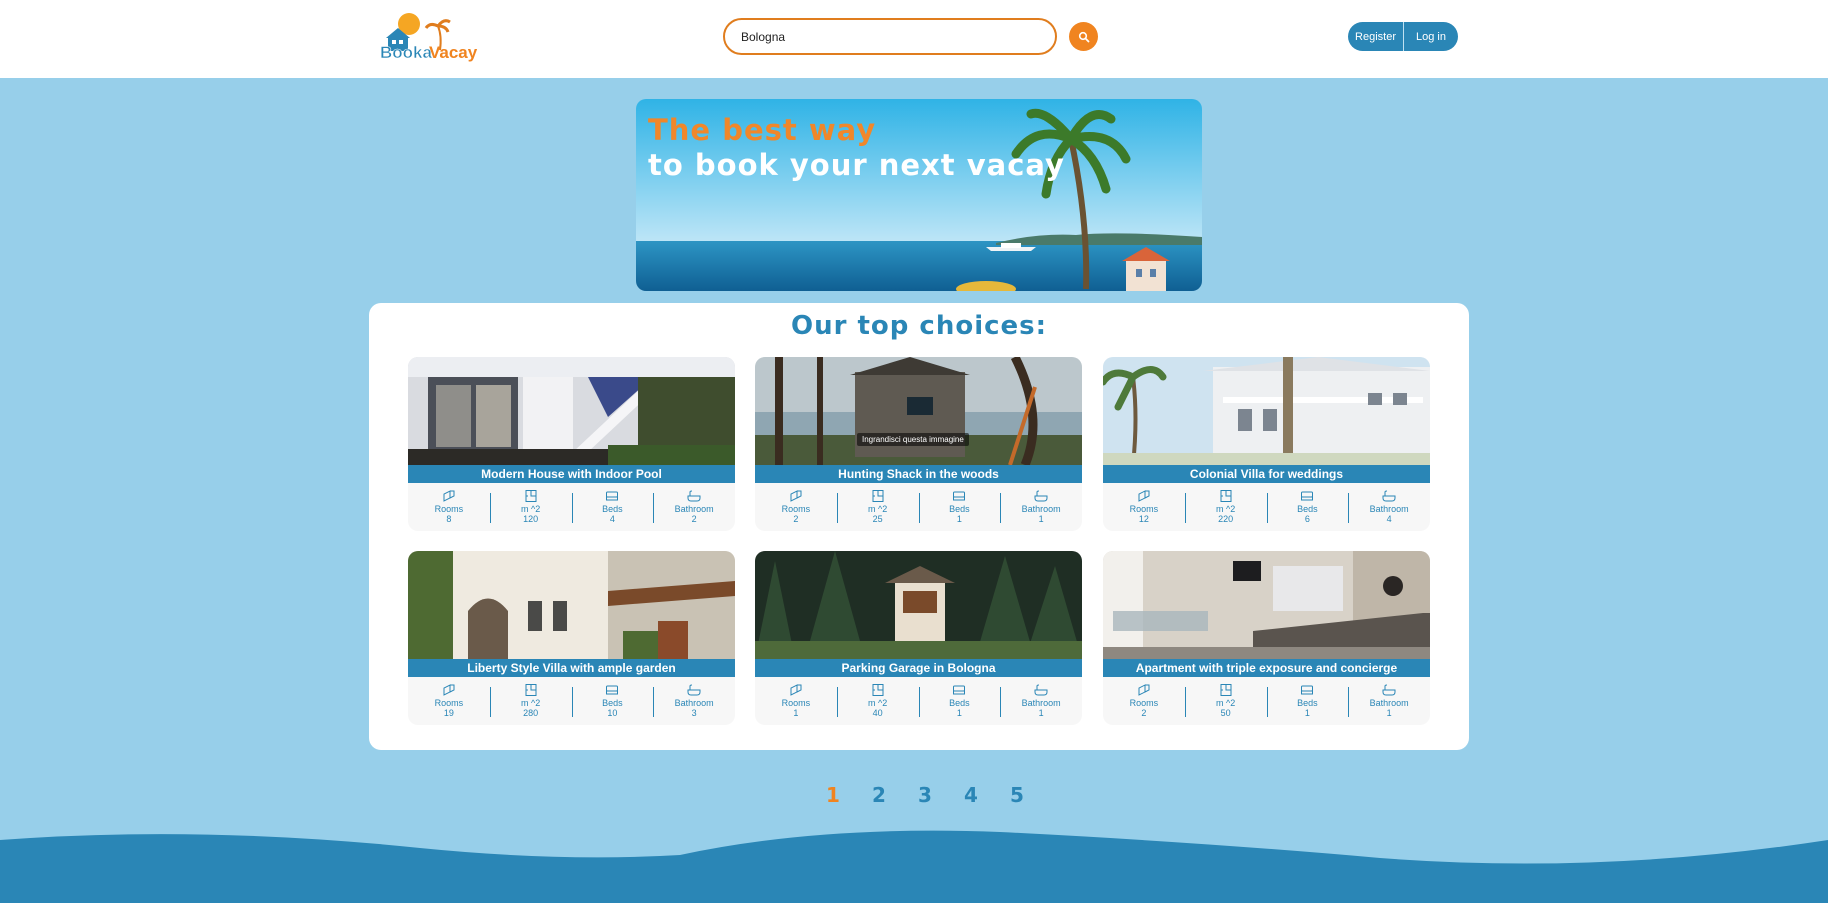 Image resolution: width=1828 pixels, height=903 pixels. I want to click on listing-stats: Rooms 12 m ^2 220 Beds 6 Bathroom 4, so click(1266, 507).